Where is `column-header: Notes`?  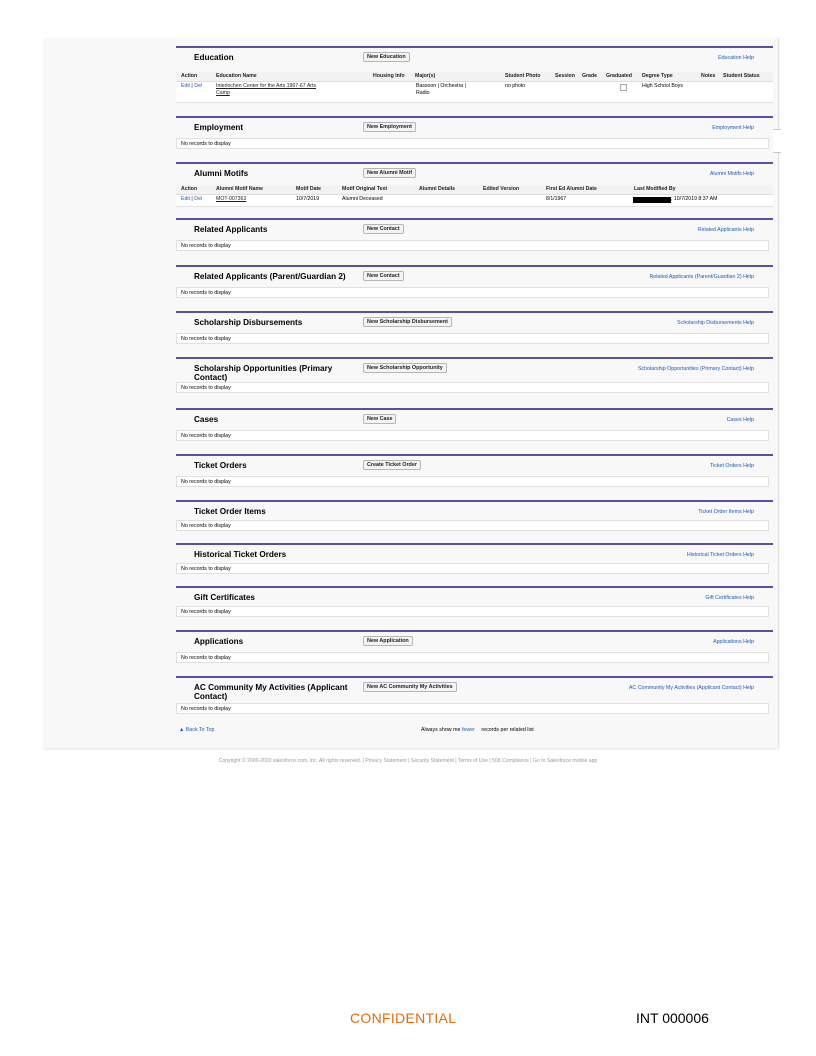
column-header: Notes is located at coordinates (708, 76).